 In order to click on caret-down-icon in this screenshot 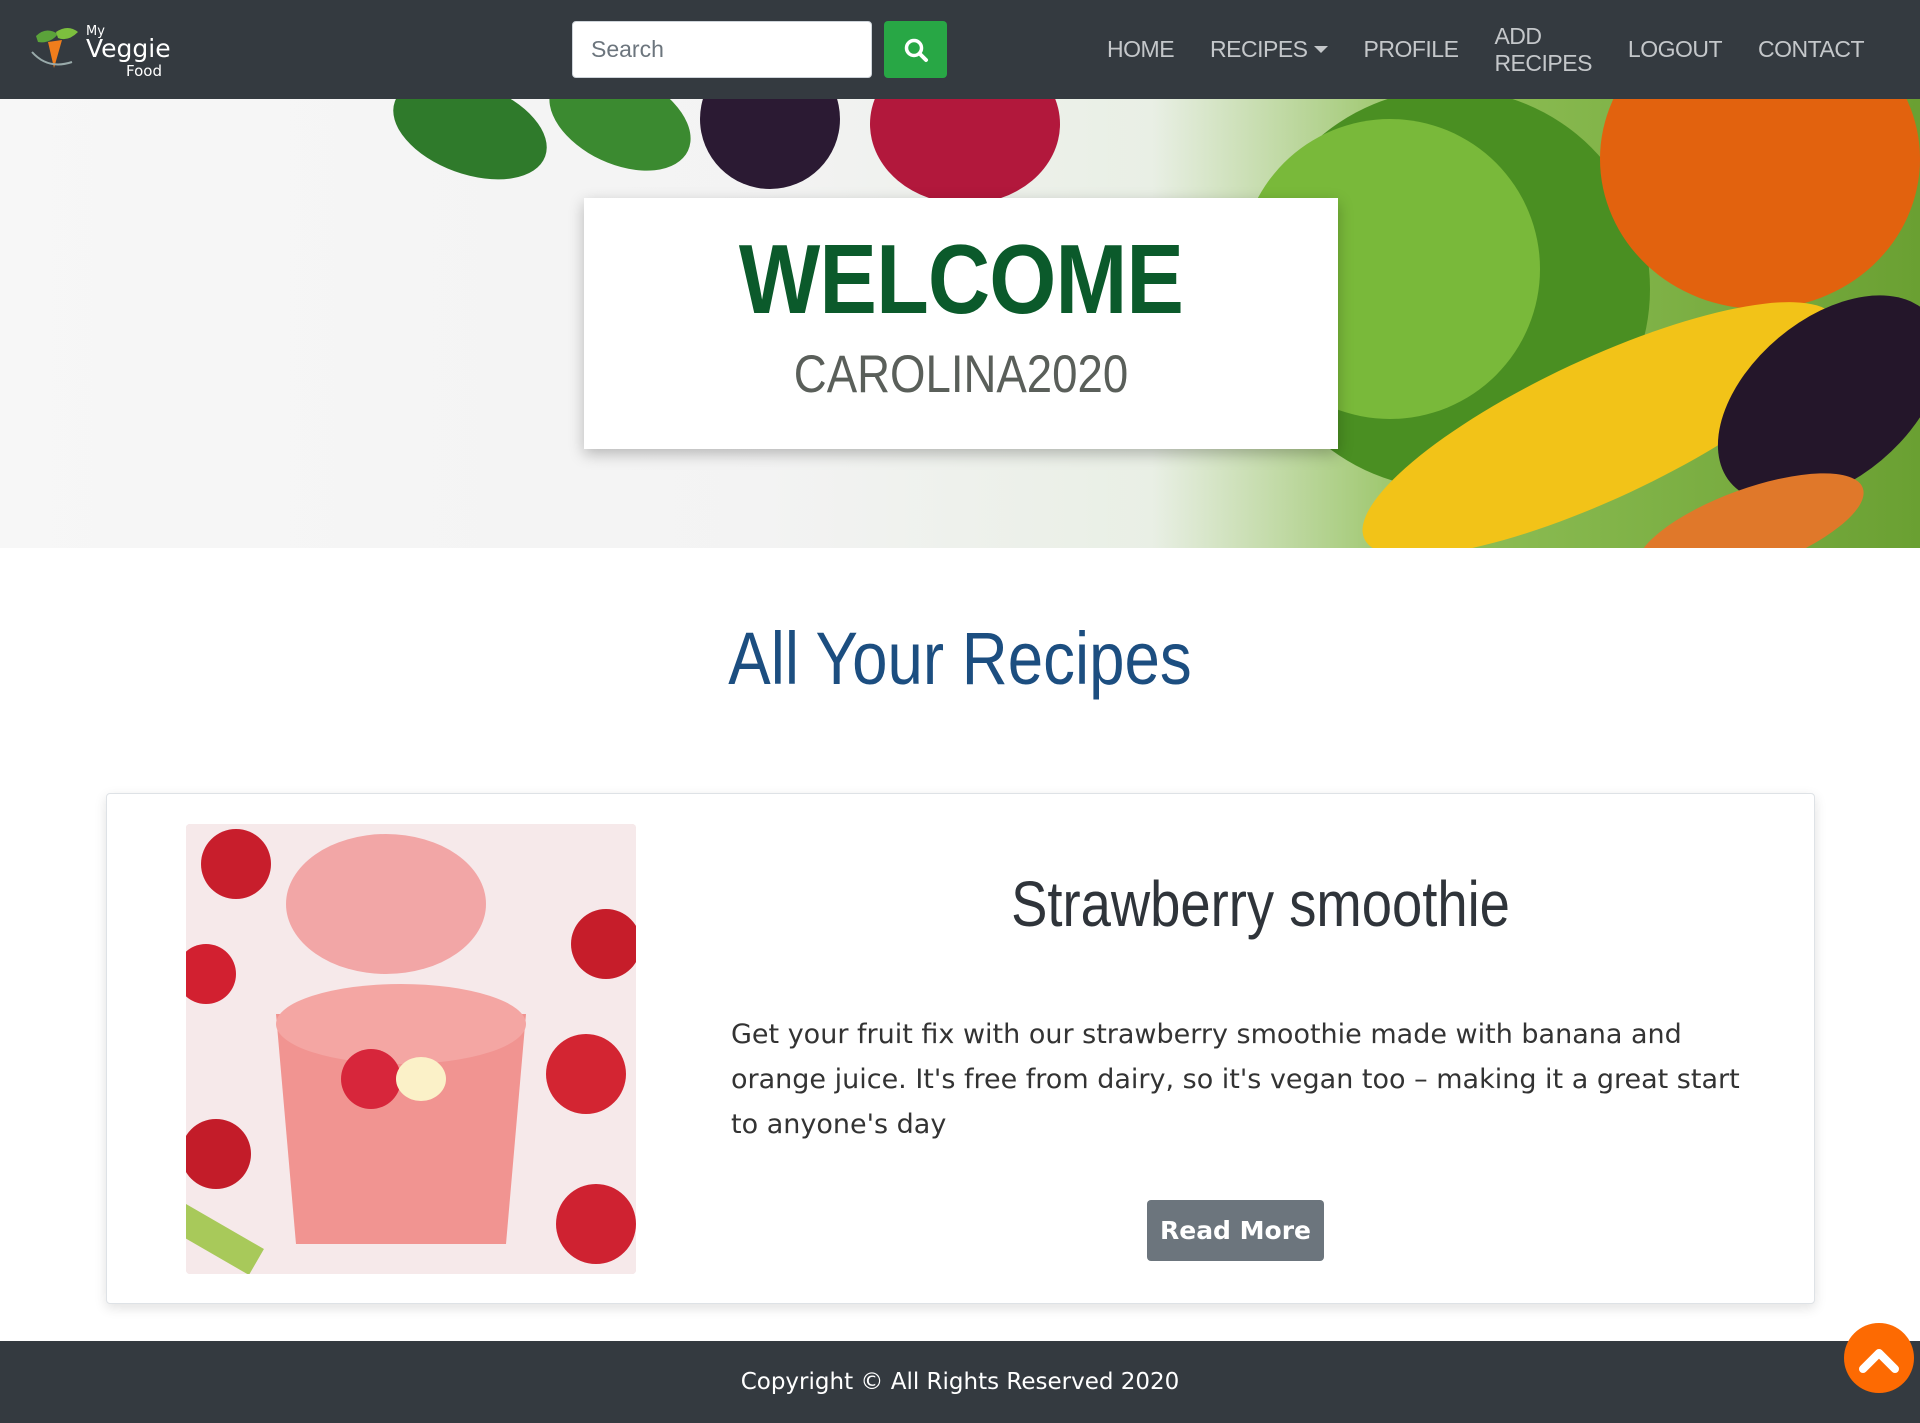, I will do `click(1320, 49)`.